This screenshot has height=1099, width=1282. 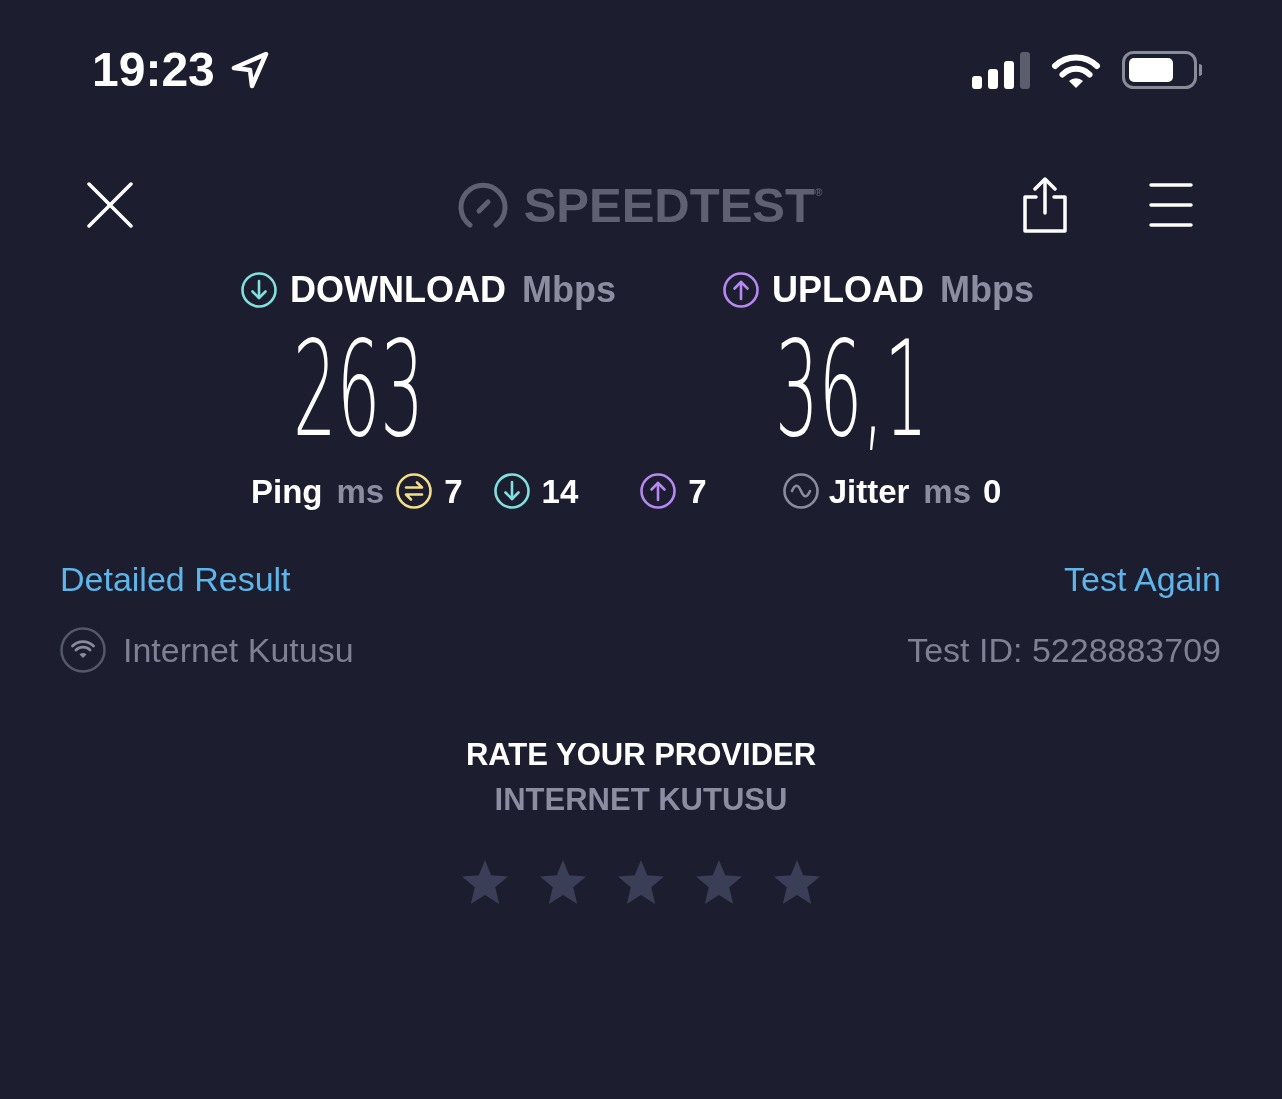 What do you see at coordinates (1001, 70) in the screenshot?
I see `signal-icon` at bounding box center [1001, 70].